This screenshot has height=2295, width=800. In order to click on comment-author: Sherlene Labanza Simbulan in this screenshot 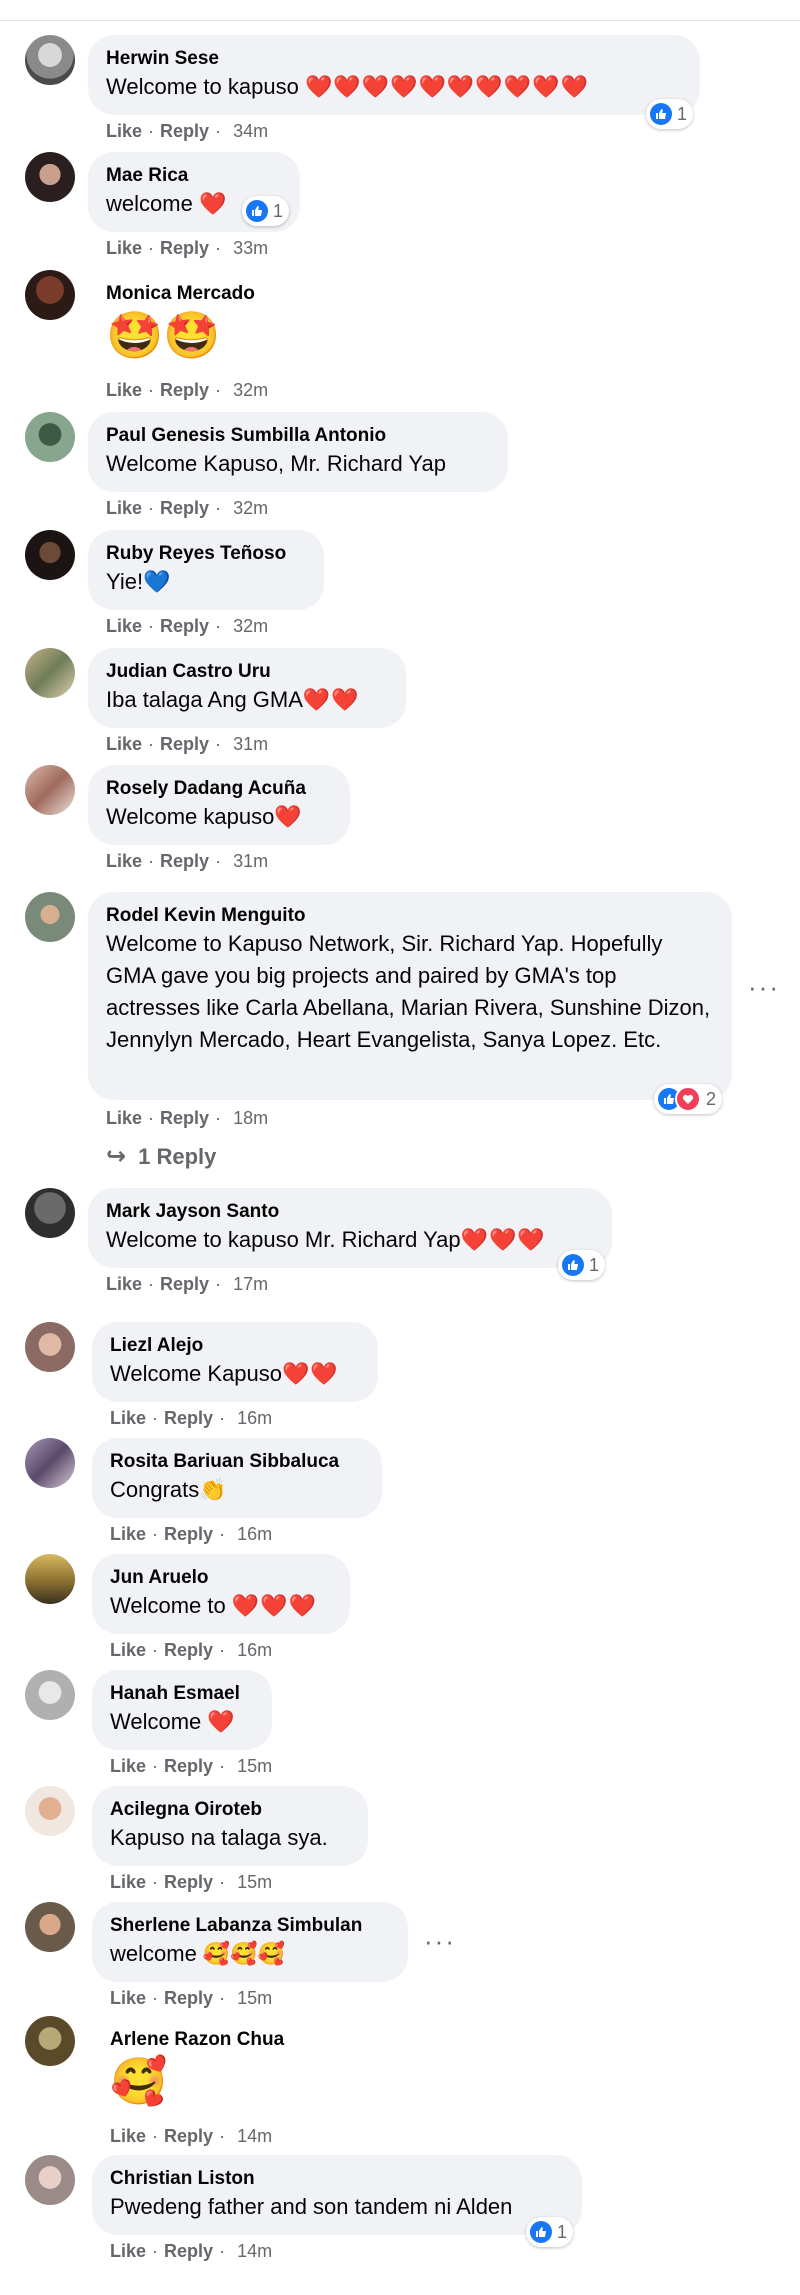, I will do `click(250, 1926)`.